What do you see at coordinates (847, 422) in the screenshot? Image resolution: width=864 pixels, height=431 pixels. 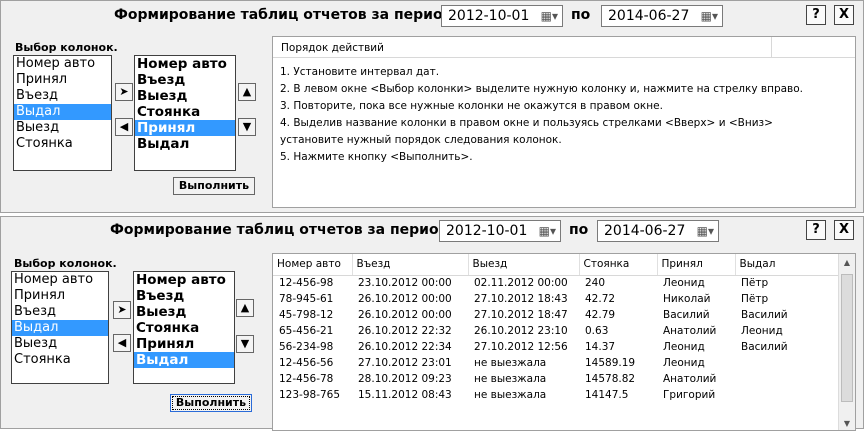 I see `scroll-down-icon: ▼` at bounding box center [847, 422].